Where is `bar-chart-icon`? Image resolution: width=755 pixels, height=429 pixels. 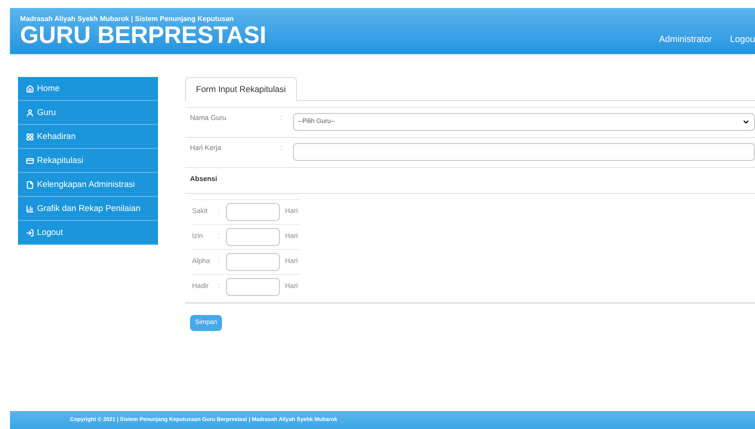 bar-chart-icon is located at coordinates (30, 208).